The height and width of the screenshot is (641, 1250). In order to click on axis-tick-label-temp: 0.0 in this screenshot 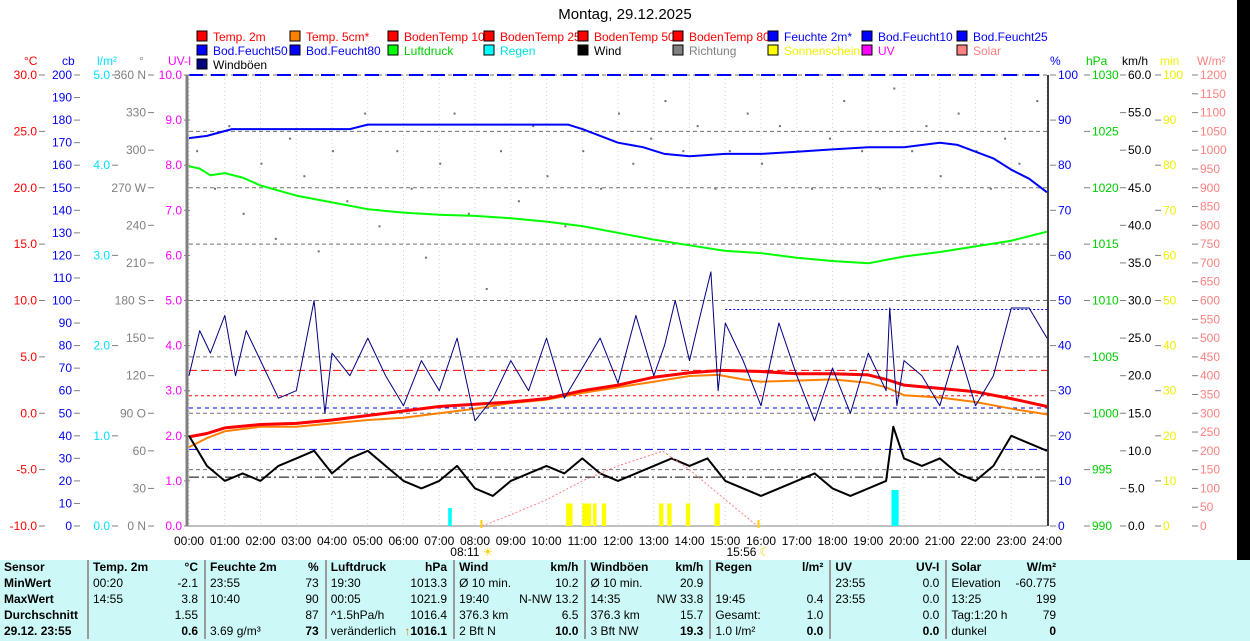, I will do `click(28, 413)`.